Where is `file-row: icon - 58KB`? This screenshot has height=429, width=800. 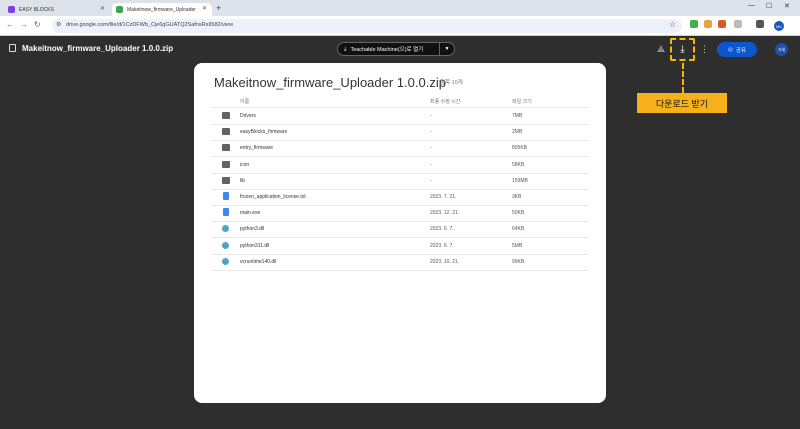
file-row: icon - 58KB is located at coordinates (400, 165).